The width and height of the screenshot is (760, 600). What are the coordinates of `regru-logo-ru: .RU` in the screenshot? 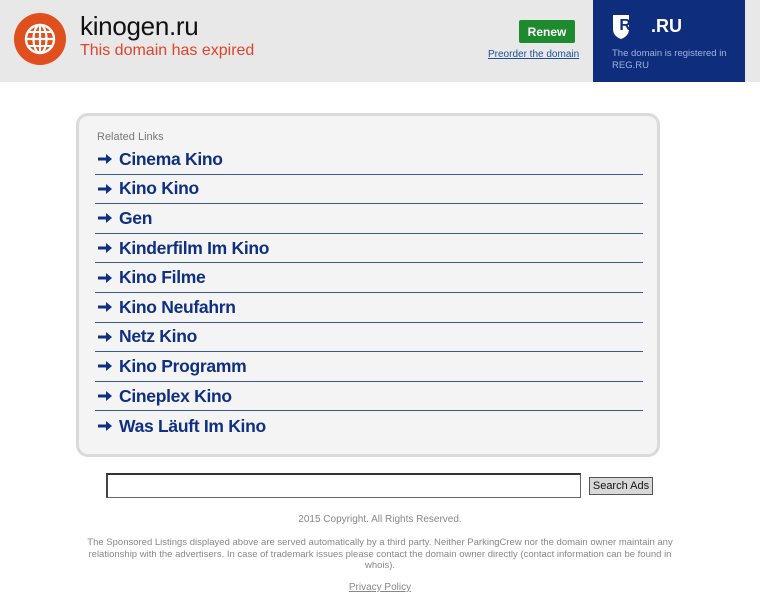 It's located at (666, 25).